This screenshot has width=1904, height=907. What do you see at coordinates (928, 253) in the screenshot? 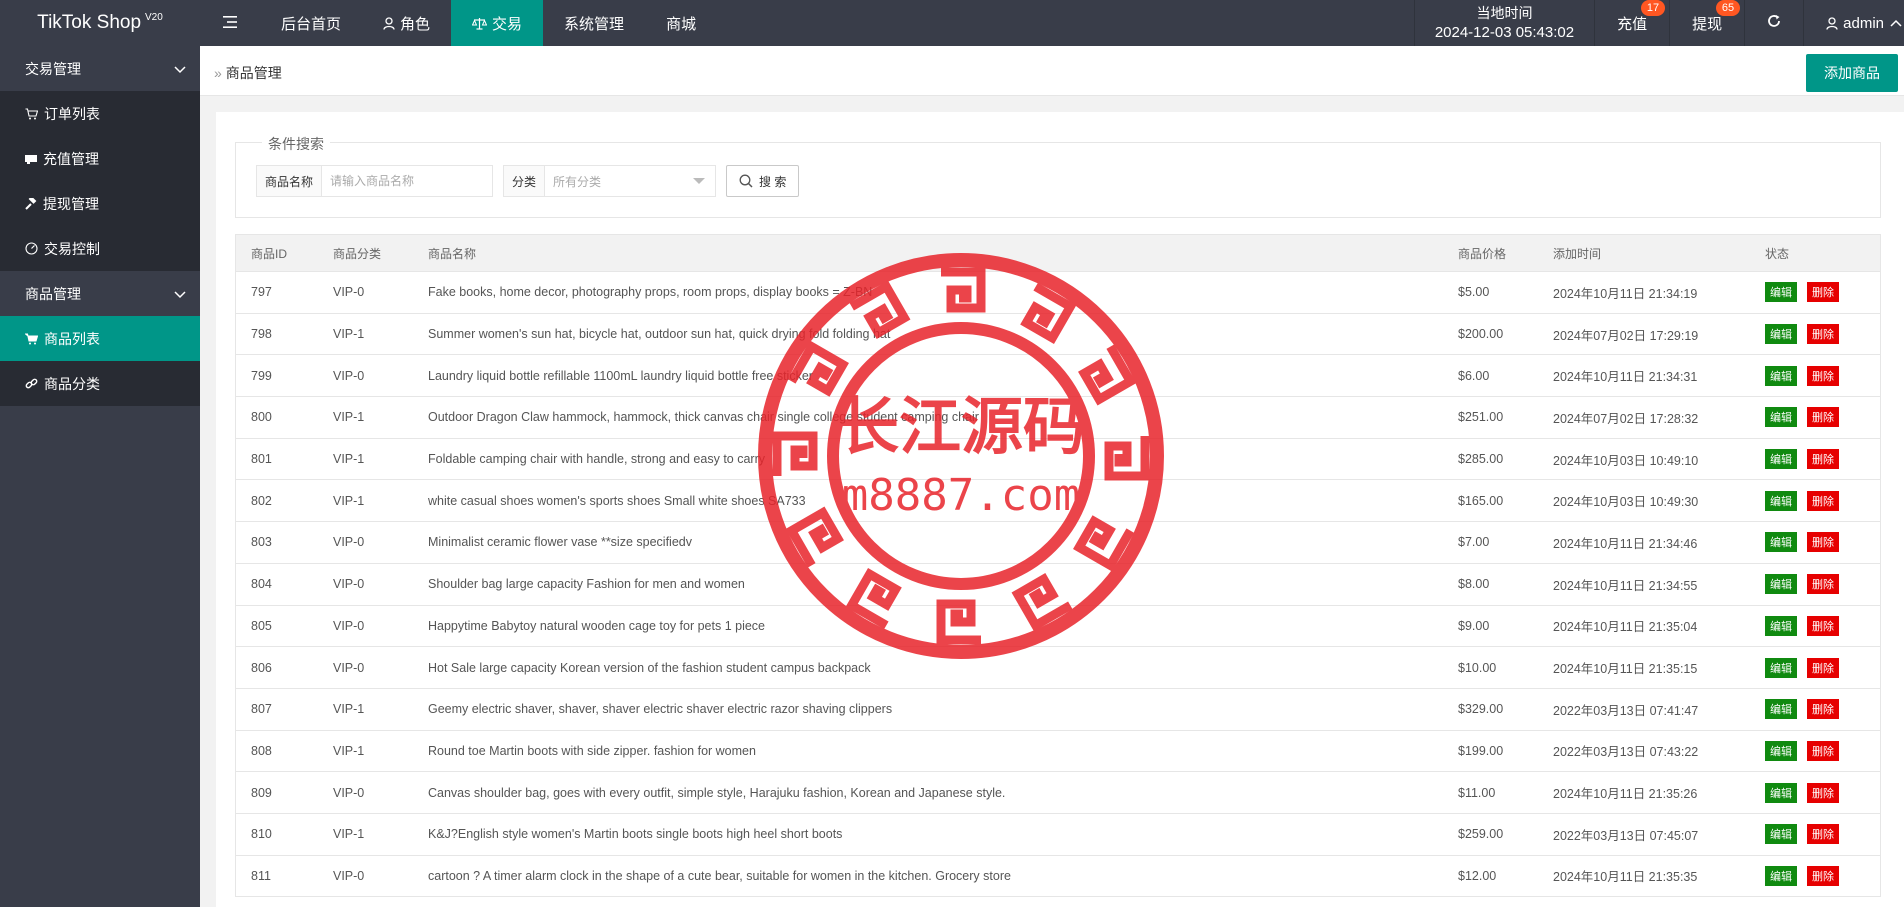
I see `col-header-name: 商品名称` at bounding box center [928, 253].